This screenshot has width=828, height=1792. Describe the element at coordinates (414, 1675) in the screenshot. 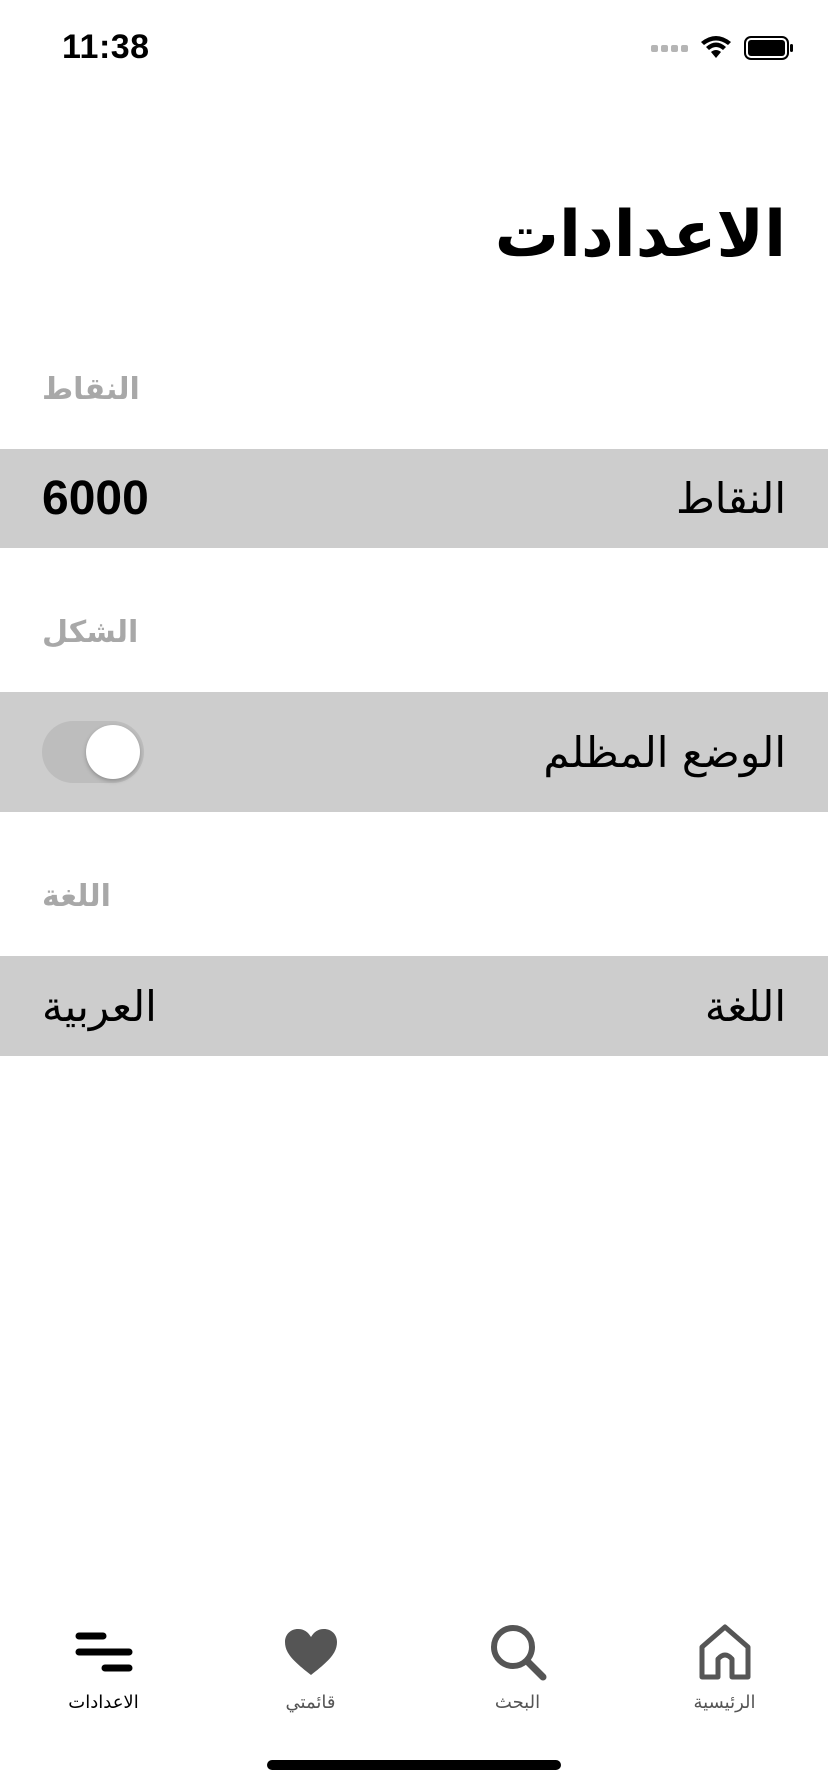

I see `tab-bar: الاعدادات قائمتي البحث الرئيسية` at that location.